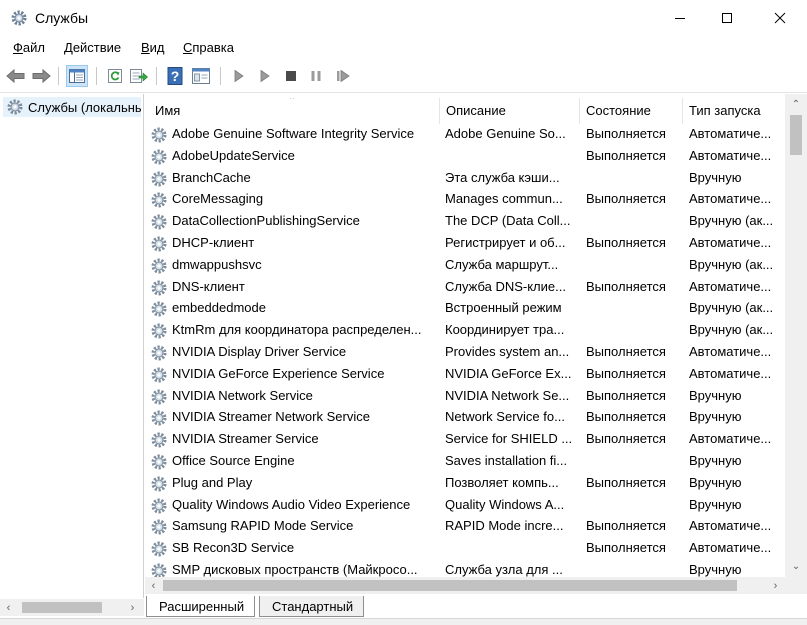  I want to click on column-header-name: Имя ⌃, so click(292, 111).